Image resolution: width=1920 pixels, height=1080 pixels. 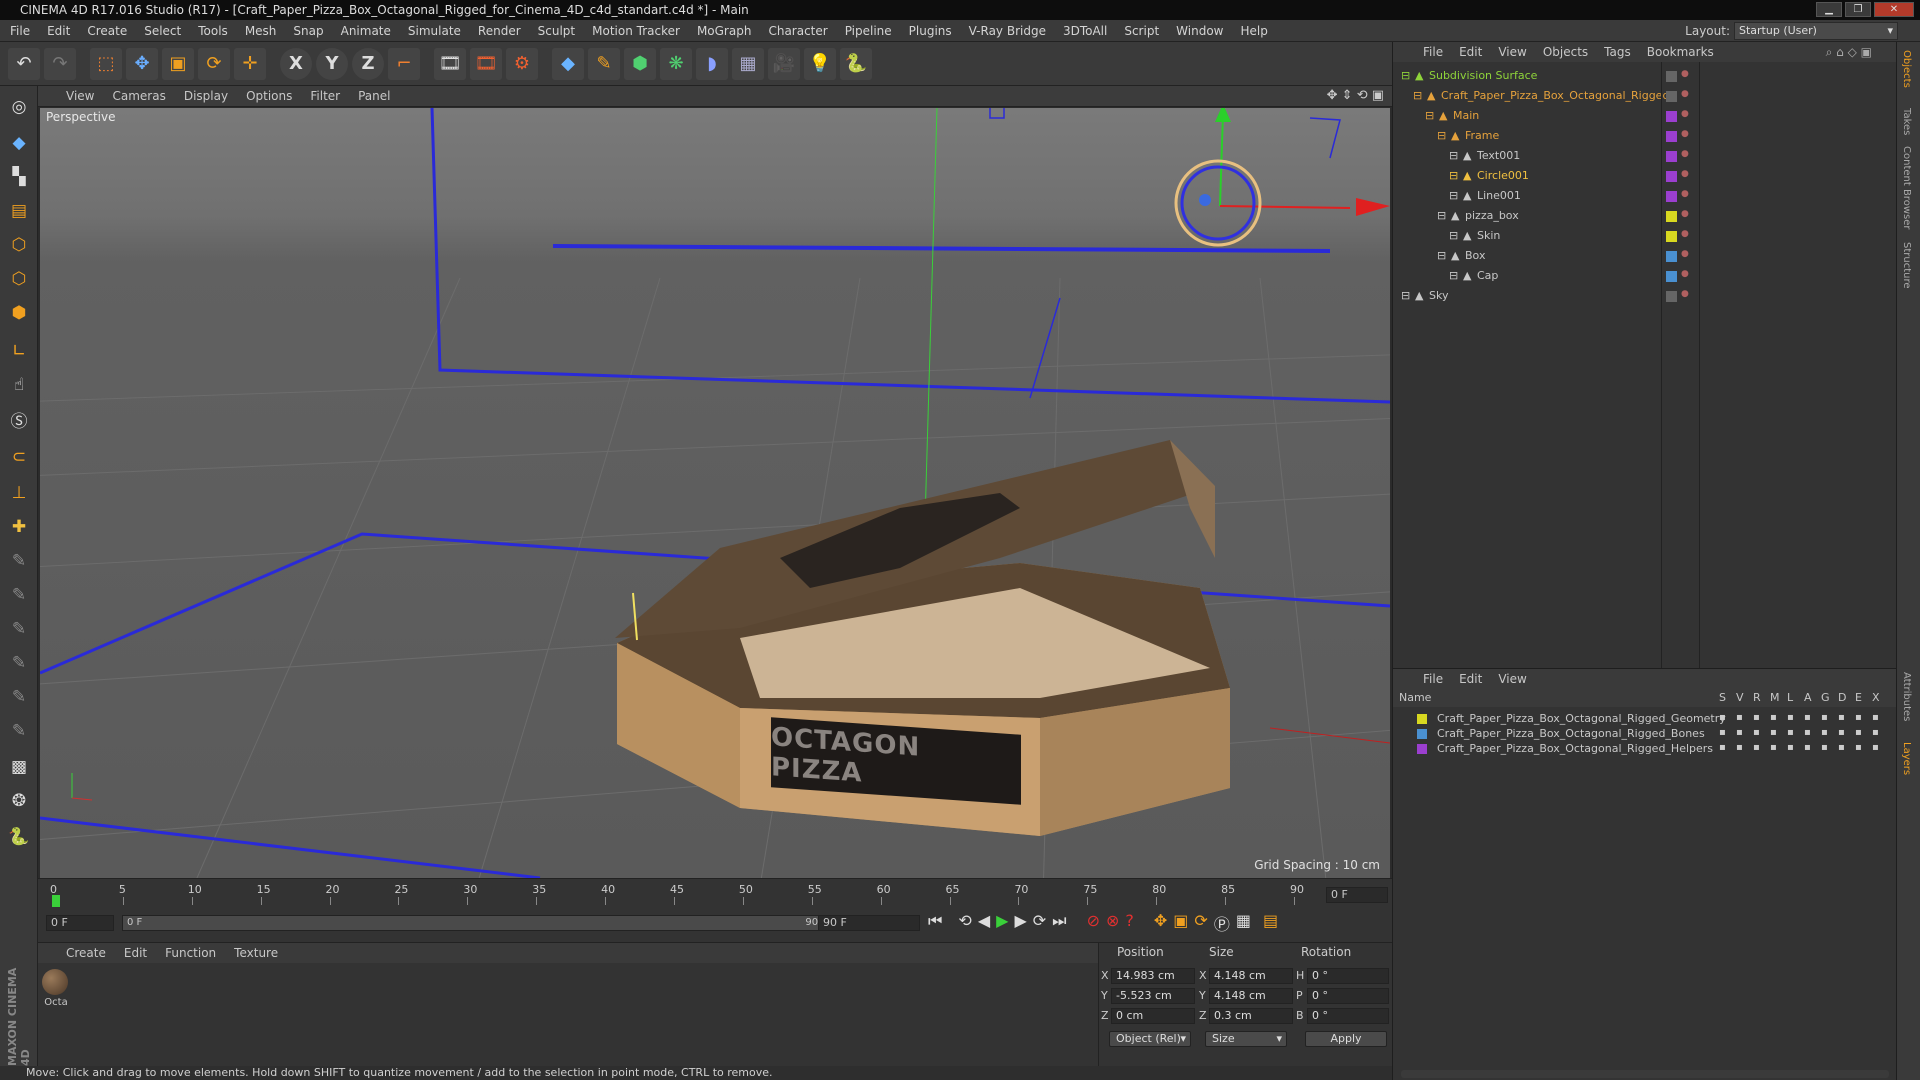 What do you see at coordinates (636, 31) in the screenshot?
I see `menu-motion-tracker: Motion Tracker` at bounding box center [636, 31].